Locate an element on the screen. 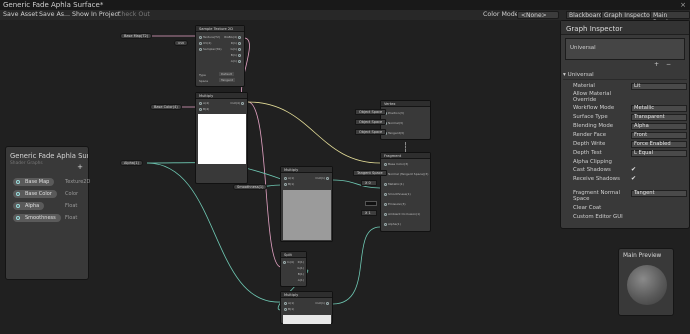  property-chip: Base Color is located at coordinates (35, 194).